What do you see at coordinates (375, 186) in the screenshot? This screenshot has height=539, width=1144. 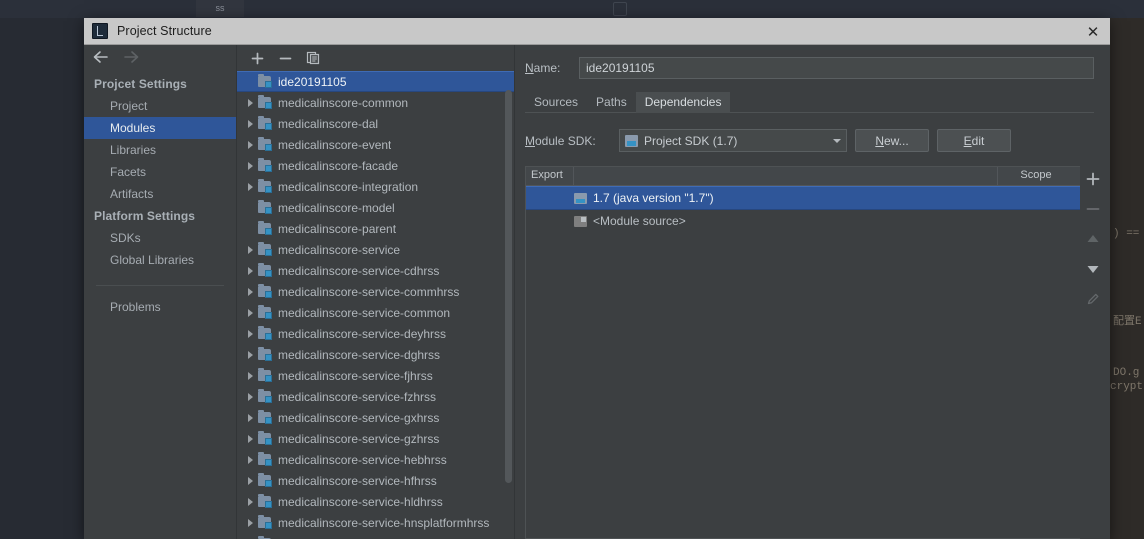 I see `module-tree-row: medicalinscore-integration` at bounding box center [375, 186].